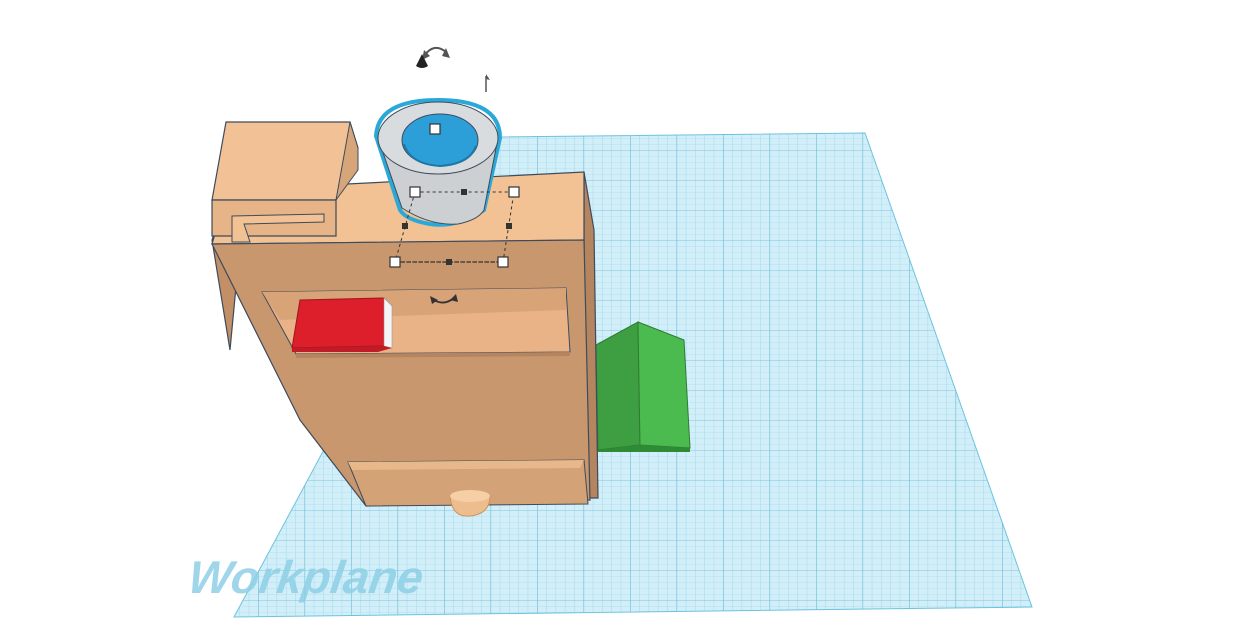  Describe the element at coordinates (395, 262) in the screenshot. I see `handle-front-left` at that location.